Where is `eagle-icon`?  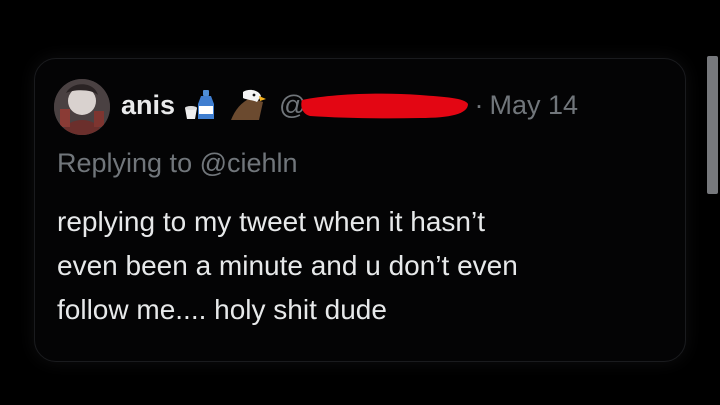
eagle-icon is located at coordinates (248, 105).